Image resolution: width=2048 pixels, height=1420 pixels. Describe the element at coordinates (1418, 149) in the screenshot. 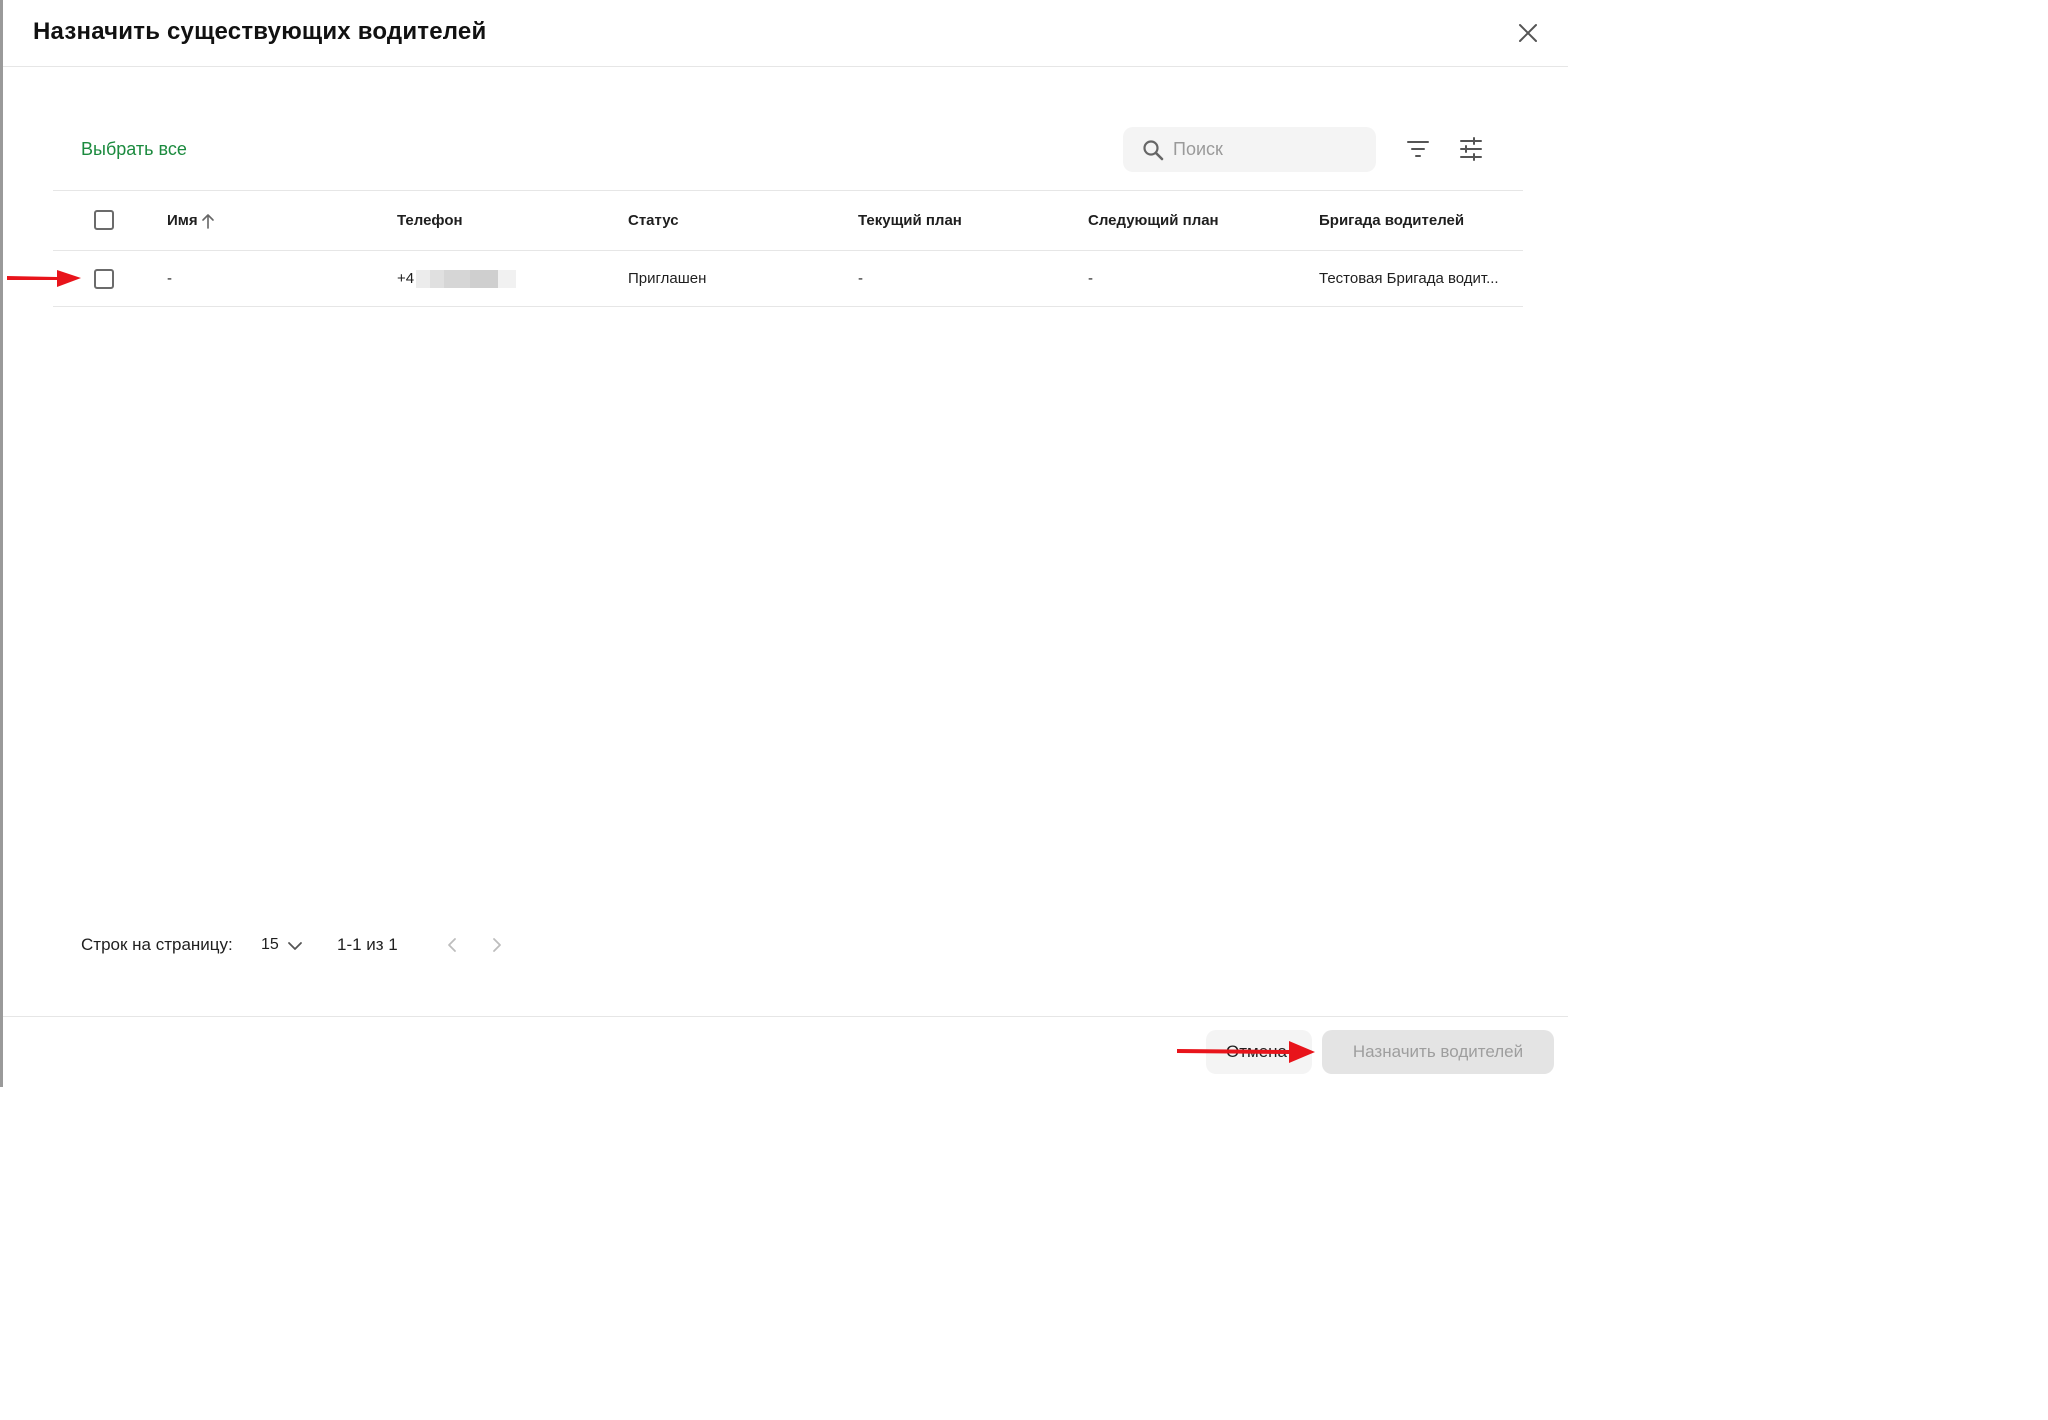

I see `filter-icon` at that location.